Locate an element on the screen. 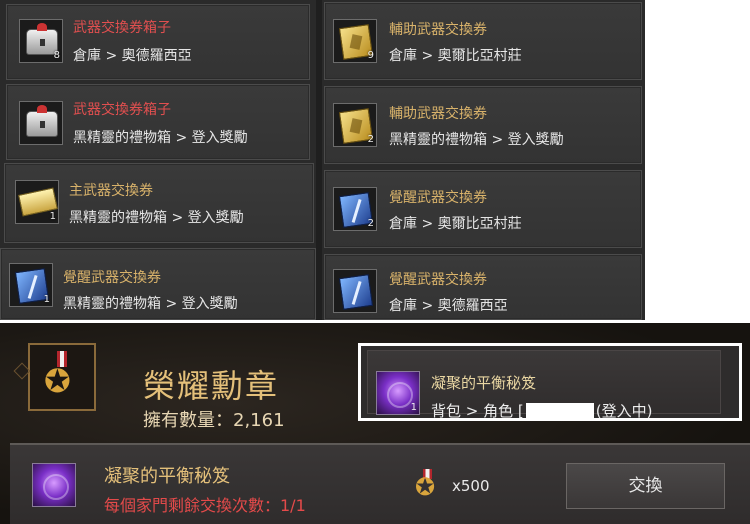 This screenshot has width=750, height=524. coupon-icon: 9 is located at coordinates (355, 41).